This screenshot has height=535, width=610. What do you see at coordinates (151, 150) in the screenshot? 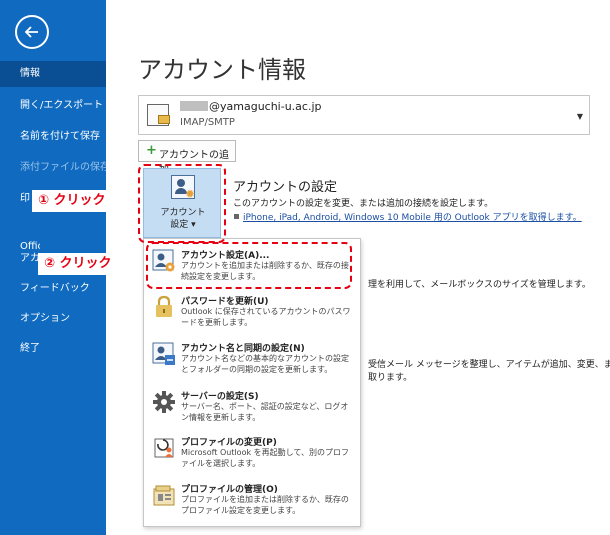
I see `plus-icon: +` at bounding box center [151, 150].